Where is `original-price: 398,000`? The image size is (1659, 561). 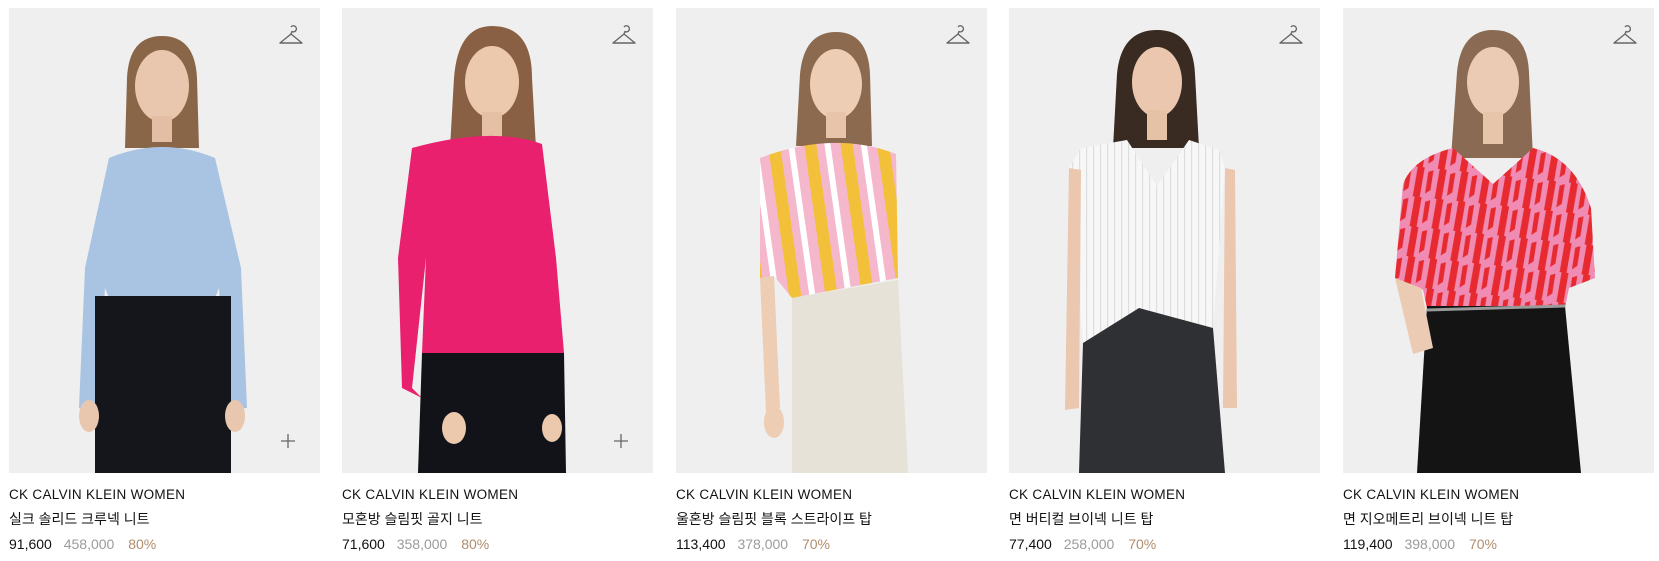 original-price: 398,000 is located at coordinates (1430, 544).